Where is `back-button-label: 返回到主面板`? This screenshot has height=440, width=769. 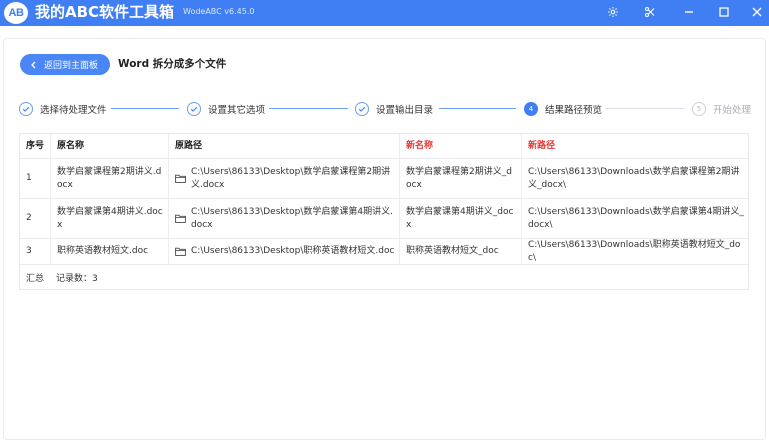 back-button-label: 返回到主面板 is located at coordinates (71, 66).